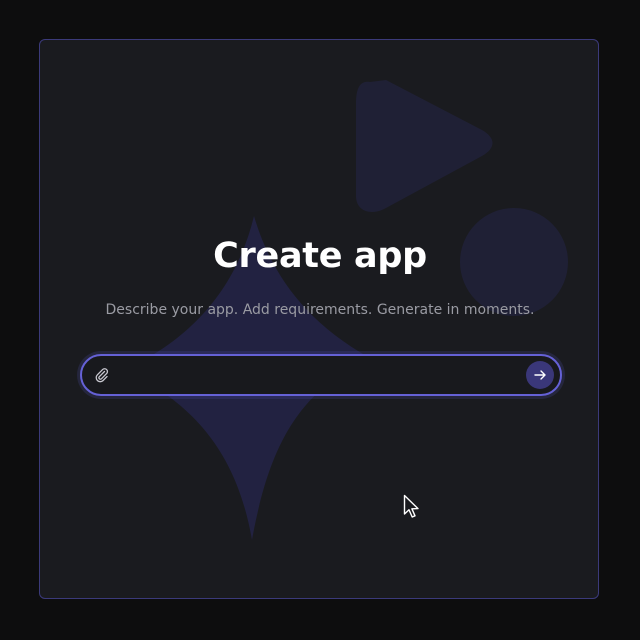 The image size is (640, 640). I want to click on send-button, so click(540, 375).